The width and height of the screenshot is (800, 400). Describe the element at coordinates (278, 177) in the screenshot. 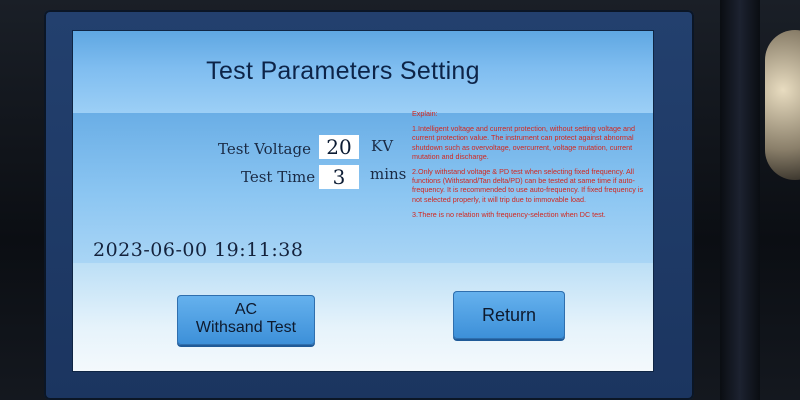

I see `test-time-label: Test Time` at that location.